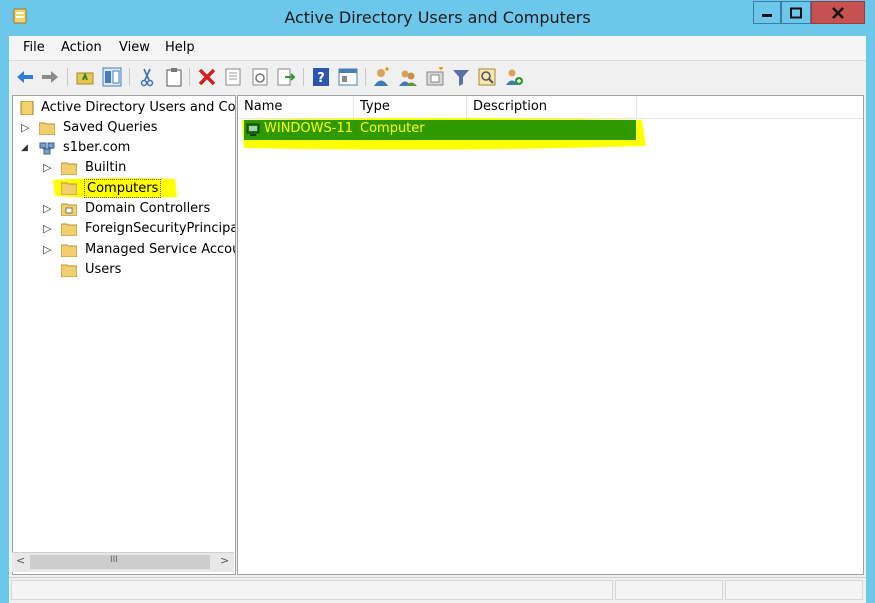 The height and width of the screenshot is (603, 875). Describe the element at coordinates (286, 77) in the screenshot. I see `export-list-icon` at that location.